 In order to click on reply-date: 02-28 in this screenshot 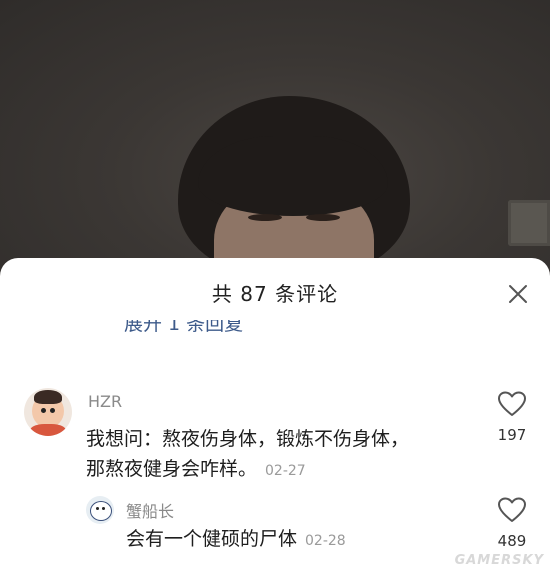, I will do `click(325, 541)`.